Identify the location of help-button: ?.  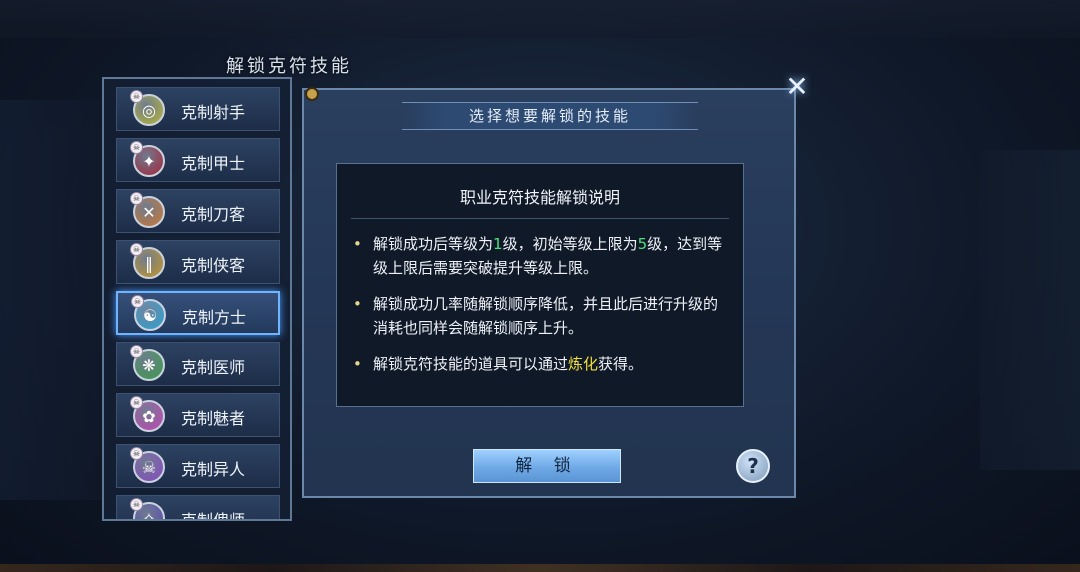
(753, 466).